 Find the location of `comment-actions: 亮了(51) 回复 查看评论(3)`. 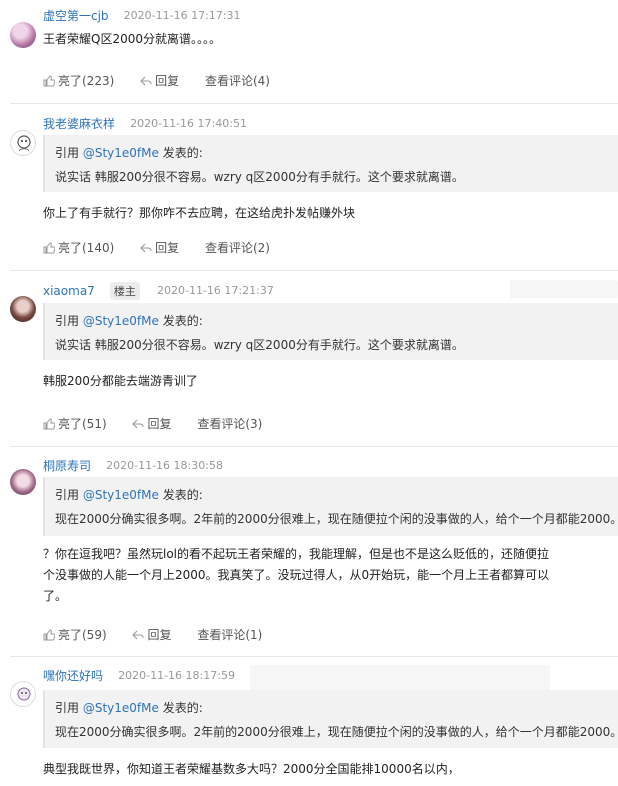

comment-actions: 亮了(51) 回复 查看评论(3) is located at coordinates (163, 423).